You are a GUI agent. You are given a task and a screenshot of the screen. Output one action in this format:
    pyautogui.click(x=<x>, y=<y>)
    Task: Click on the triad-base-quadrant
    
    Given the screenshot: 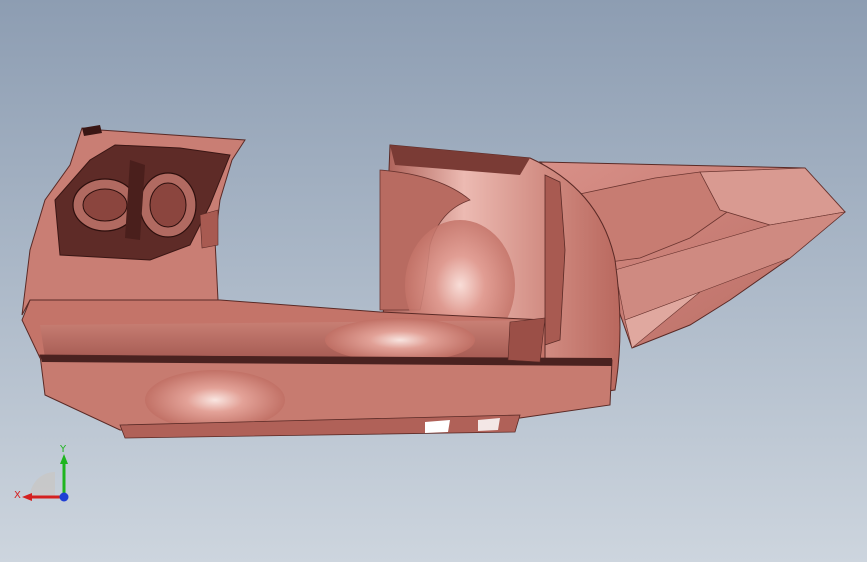 What is the action you would take?
    pyautogui.click(x=42, y=484)
    